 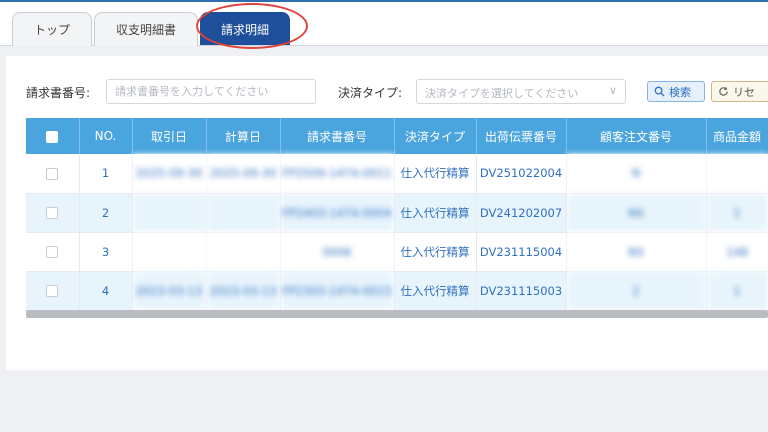 What do you see at coordinates (211, 91) in the screenshot?
I see `invoice-number-input` at bounding box center [211, 91].